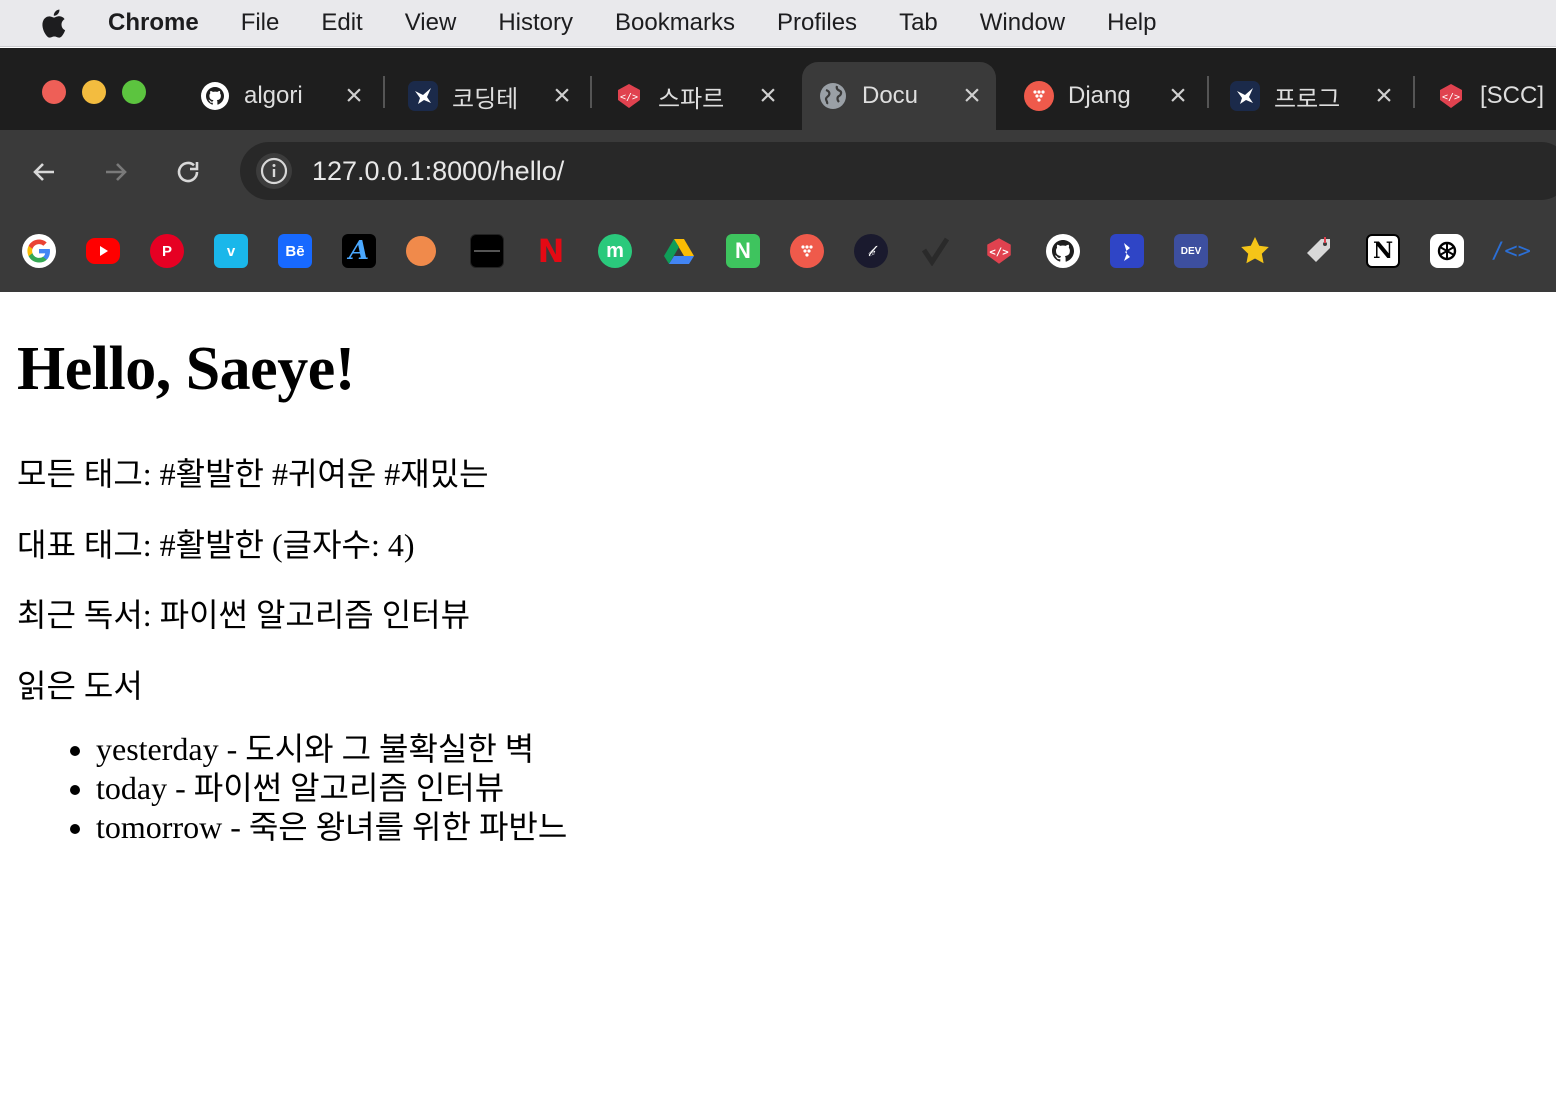  Describe the element at coordinates (341, 23) in the screenshot. I see `menu-edit: Edit` at that location.